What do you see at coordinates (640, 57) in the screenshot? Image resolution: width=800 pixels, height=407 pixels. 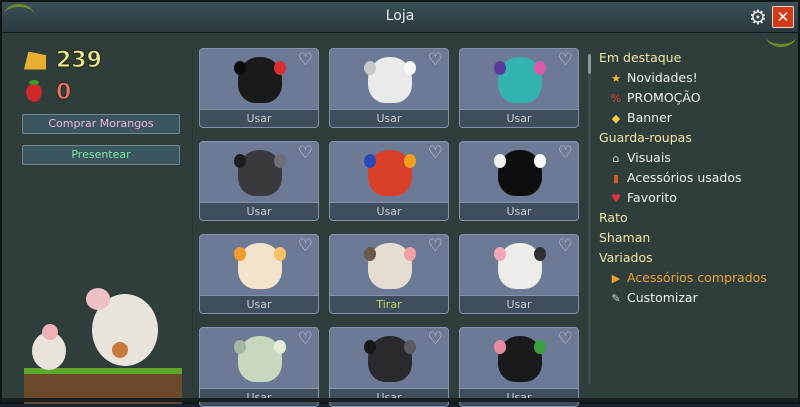 I see `menu-label: Em destaque` at bounding box center [640, 57].